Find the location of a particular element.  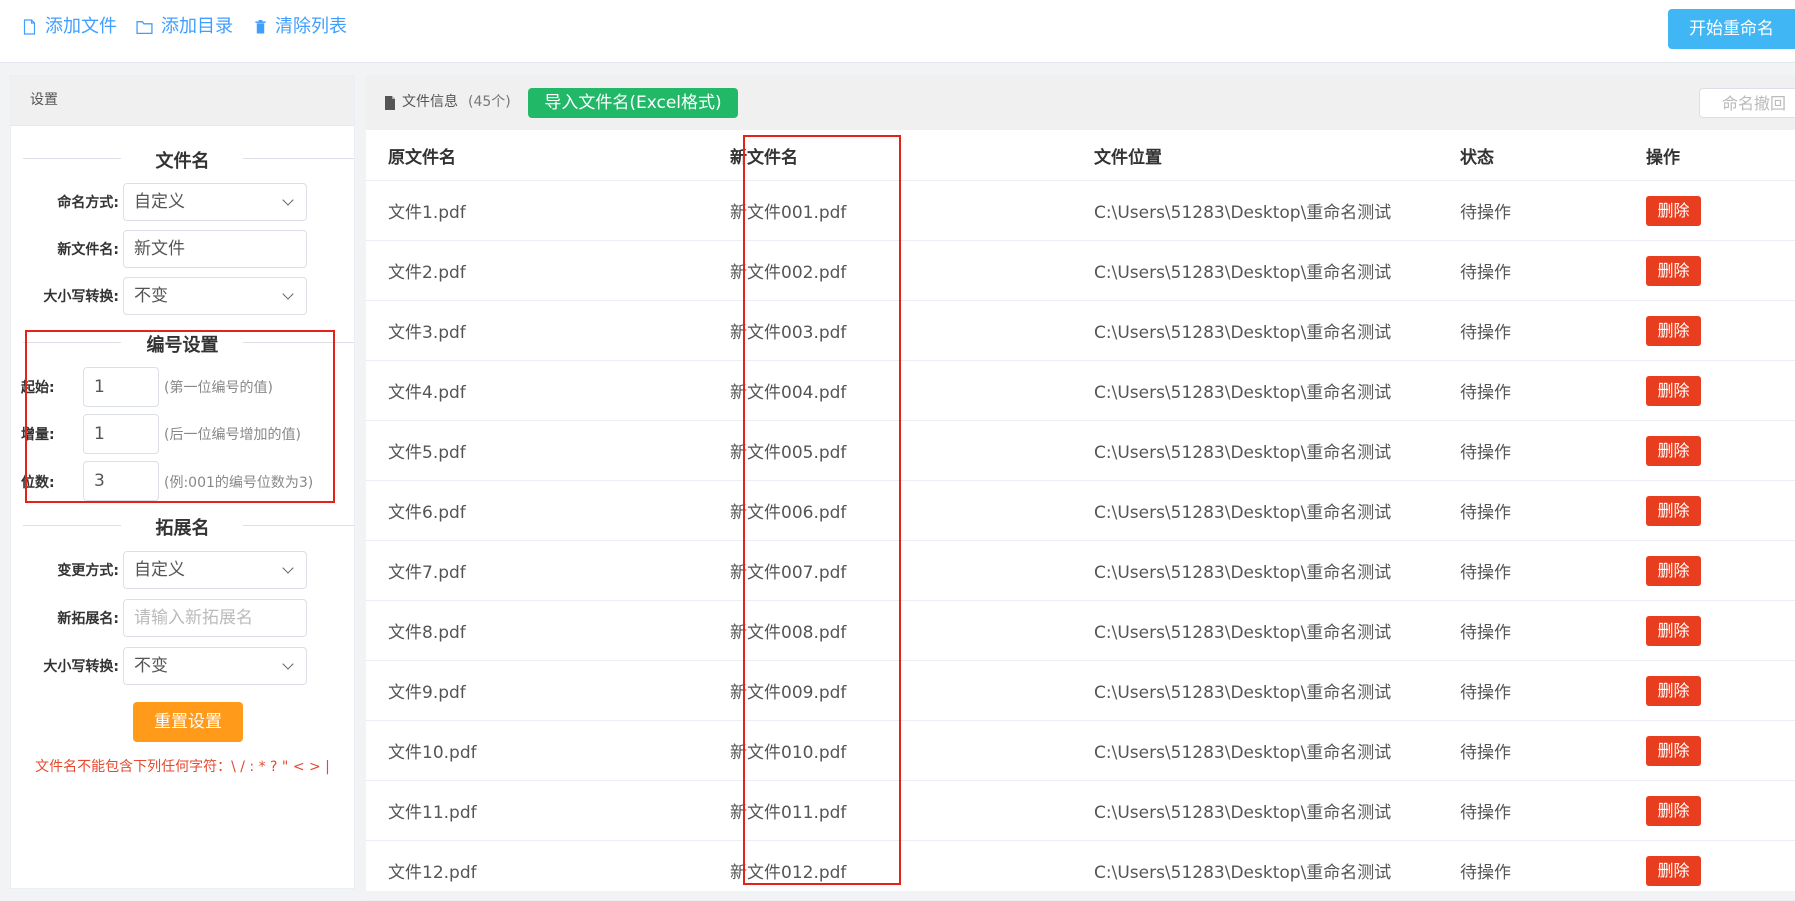

file-count: (45个) is located at coordinates (489, 102).